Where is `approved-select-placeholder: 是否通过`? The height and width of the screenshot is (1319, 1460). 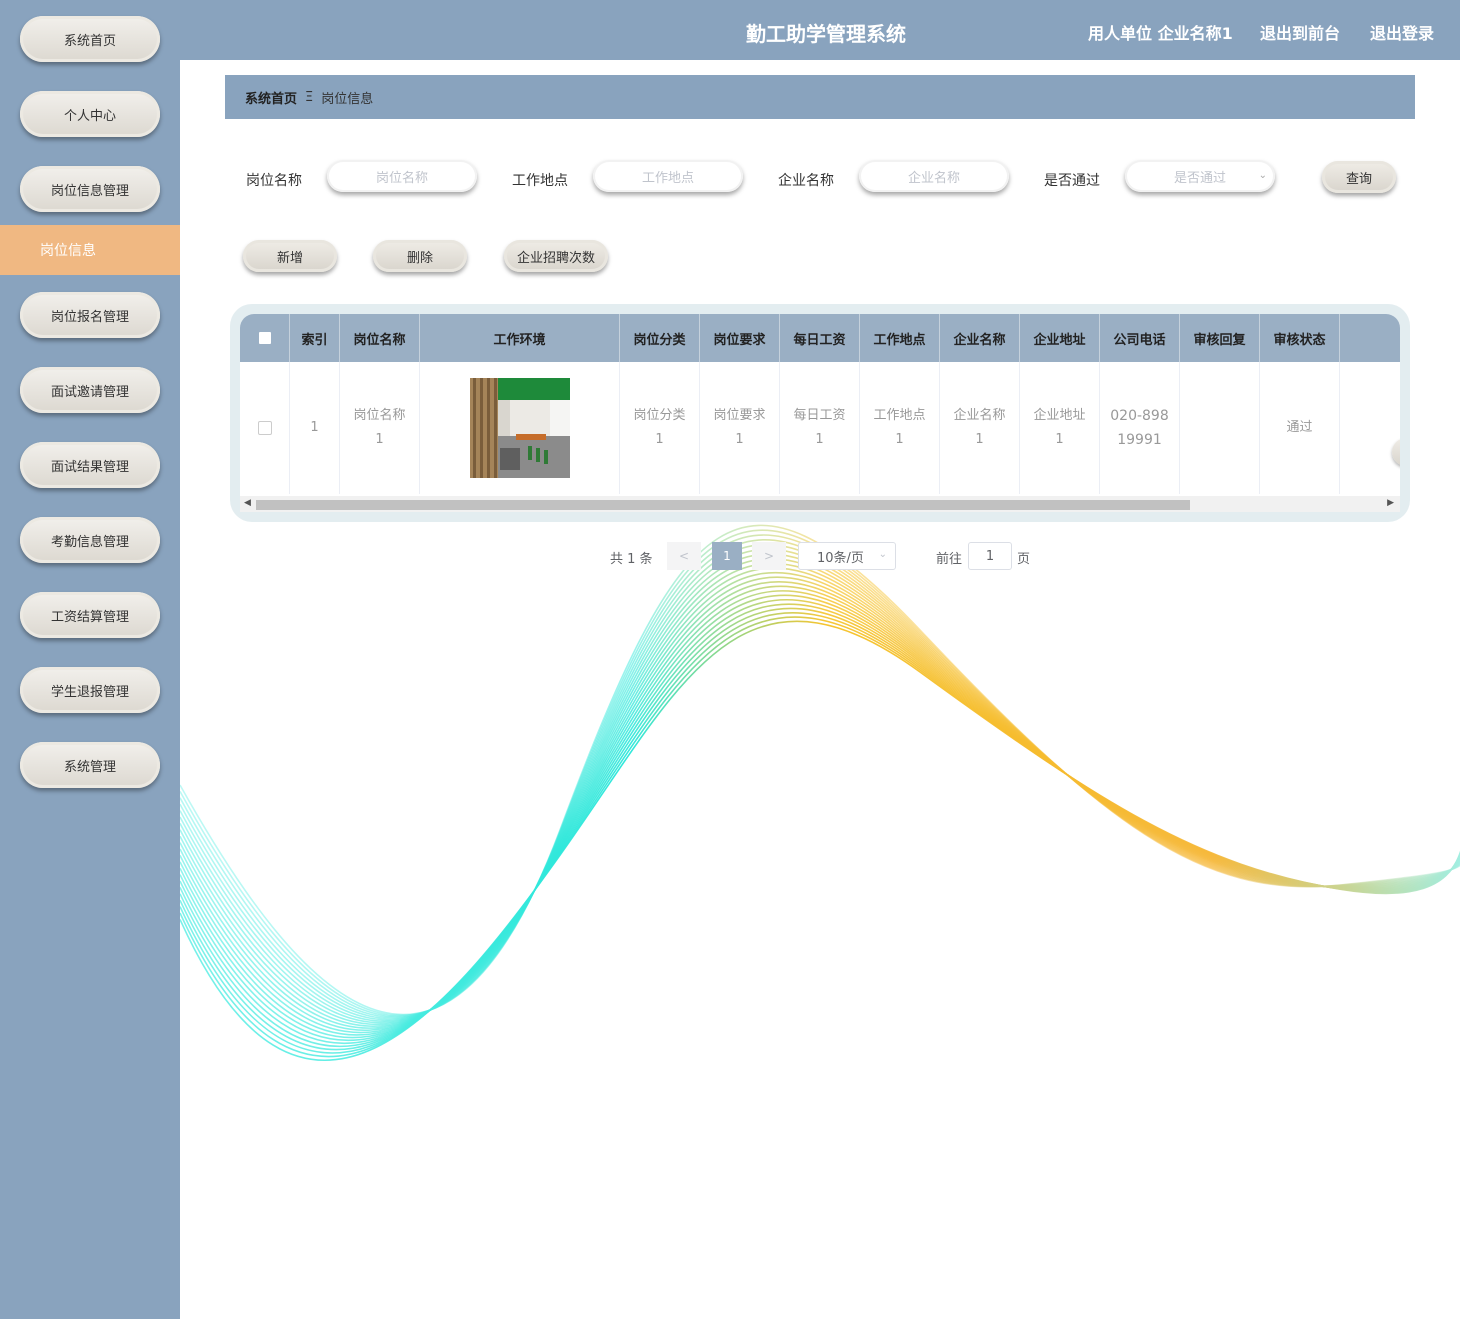
approved-select-placeholder: 是否通过 is located at coordinates (1199, 178).